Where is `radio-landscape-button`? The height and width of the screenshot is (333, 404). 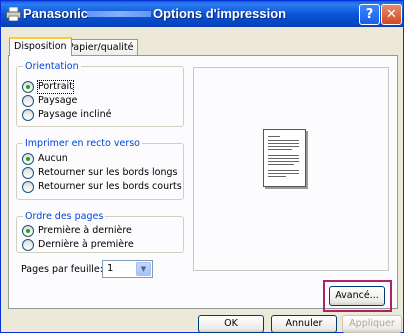 radio-landscape-button is located at coordinates (28, 101).